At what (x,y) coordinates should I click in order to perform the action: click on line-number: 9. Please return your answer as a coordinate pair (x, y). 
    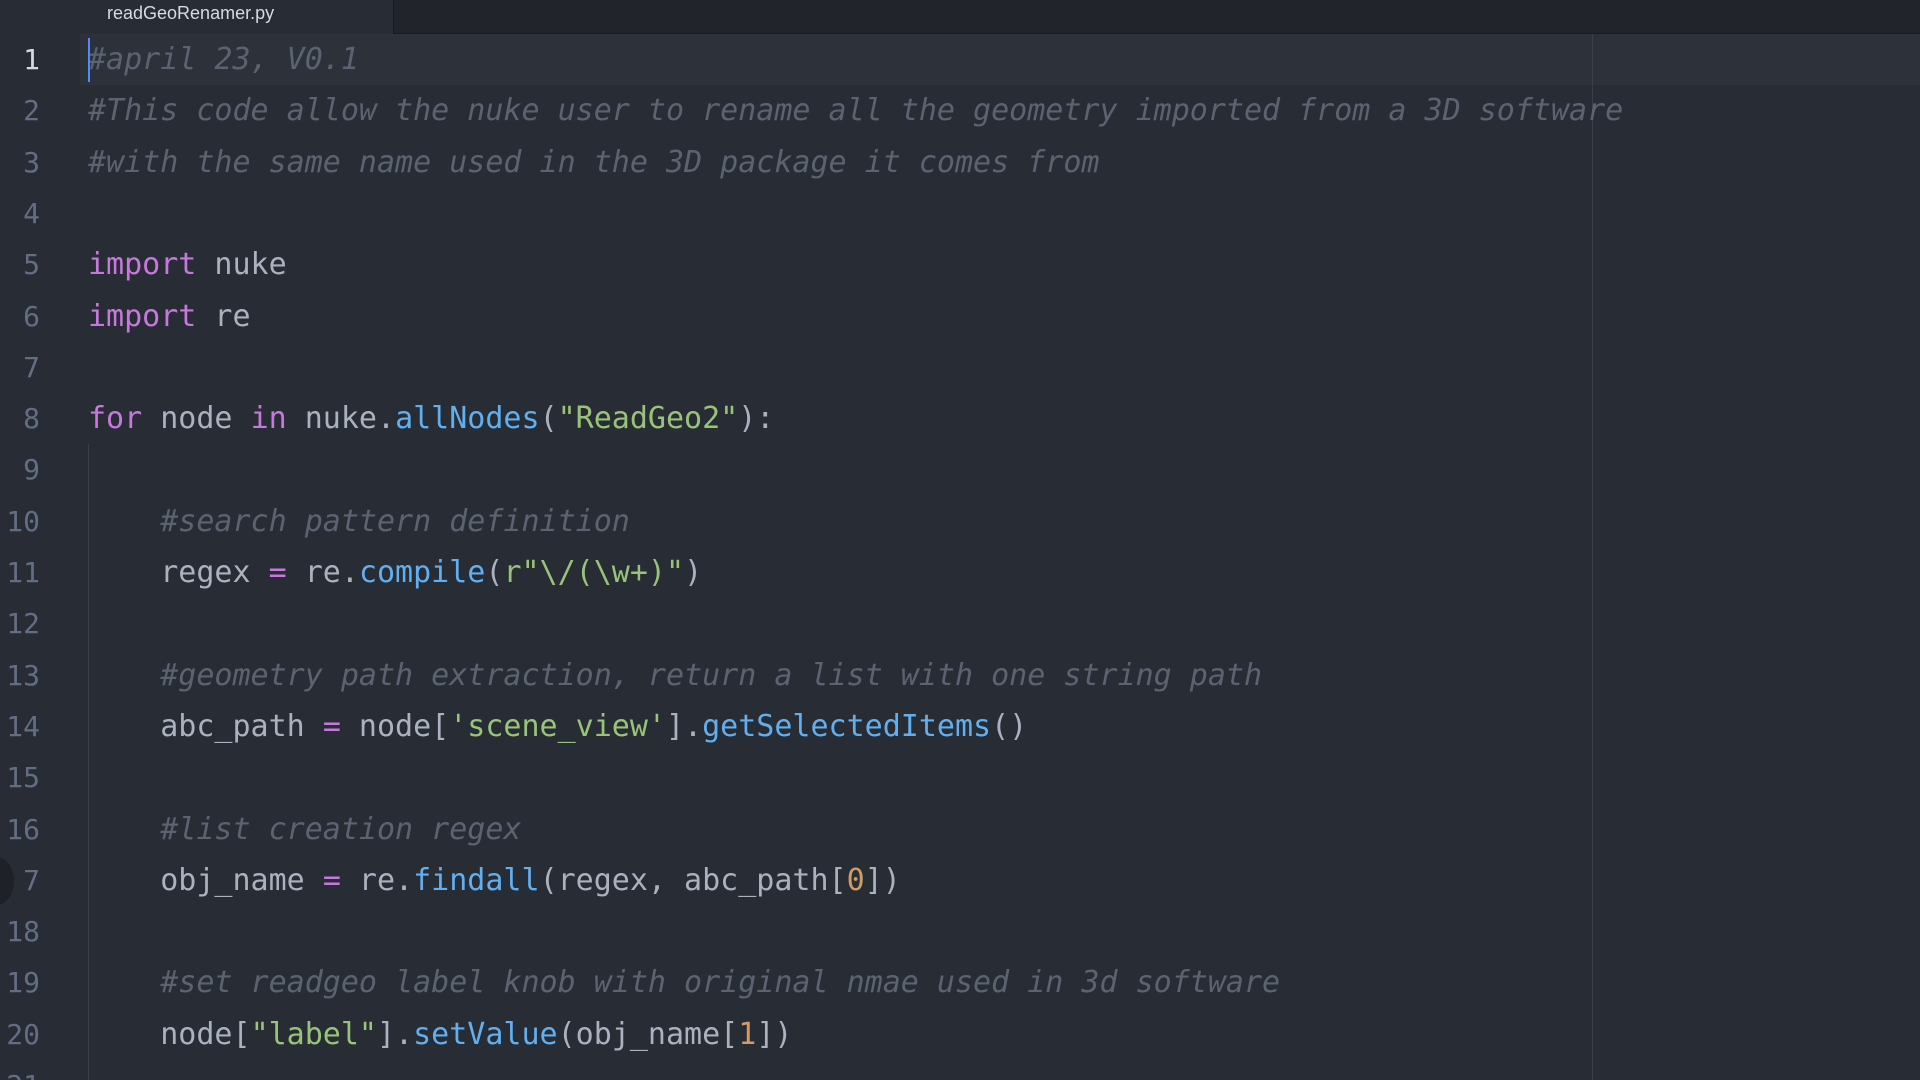
    Looking at the image, I should click on (31, 470).